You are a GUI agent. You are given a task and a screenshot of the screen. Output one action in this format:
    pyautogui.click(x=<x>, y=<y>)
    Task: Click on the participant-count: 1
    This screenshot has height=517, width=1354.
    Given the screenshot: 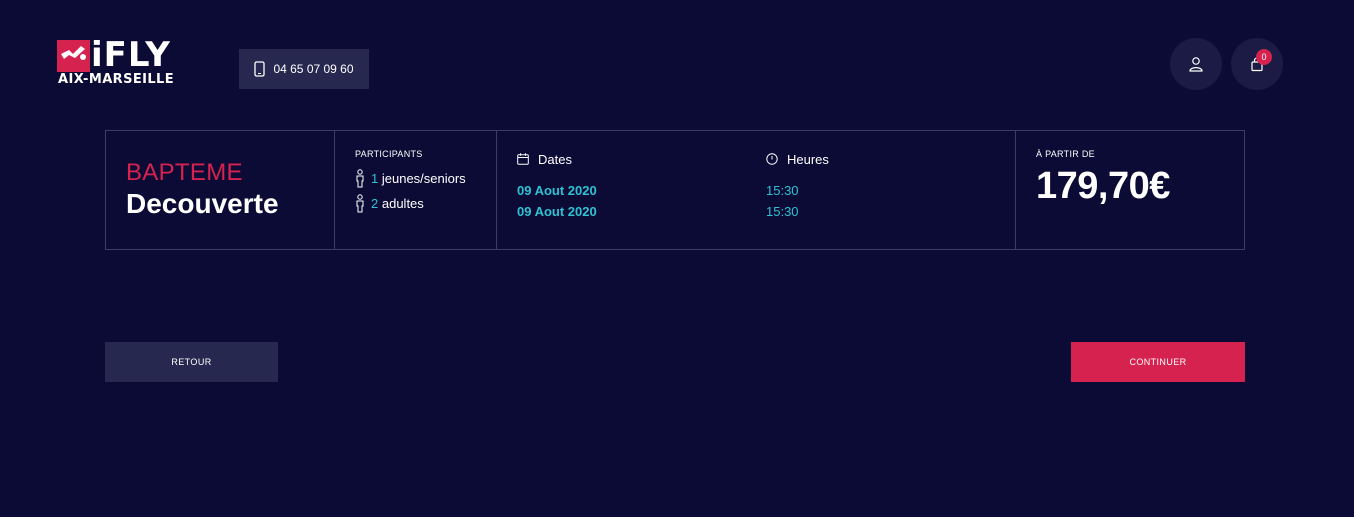 What is the action you would take?
    pyautogui.click(x=375, y=178)
    